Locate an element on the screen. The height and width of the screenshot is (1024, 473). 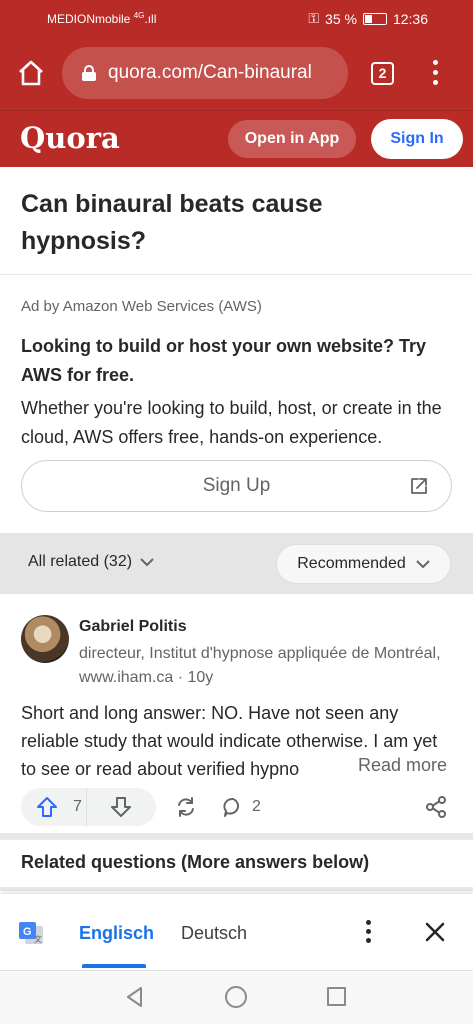
signal-icon: .ıll is located at coordinates (150, 19).